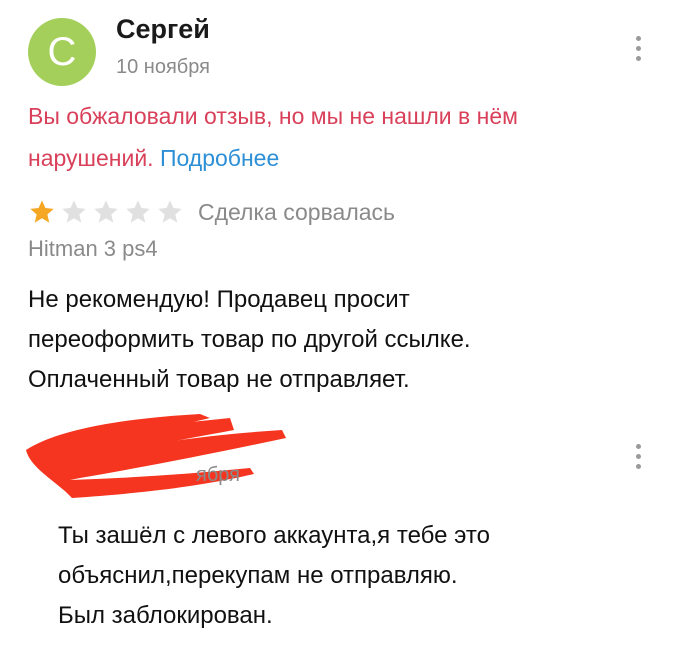  I want to click on reply-text-line: Был заблокирован., so click(165, 615).